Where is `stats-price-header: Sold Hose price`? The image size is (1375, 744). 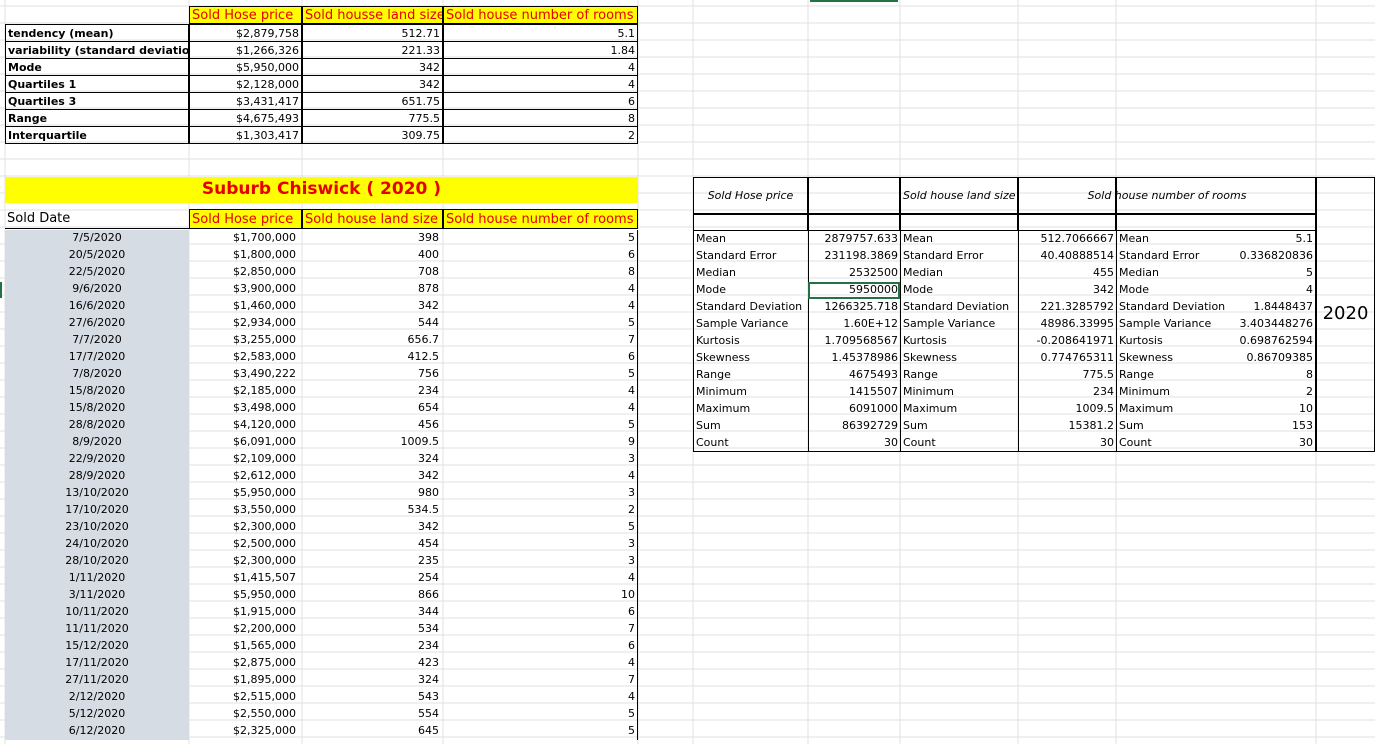 stats-price-header: Sold Hose price is located at coordinates (750, 195).